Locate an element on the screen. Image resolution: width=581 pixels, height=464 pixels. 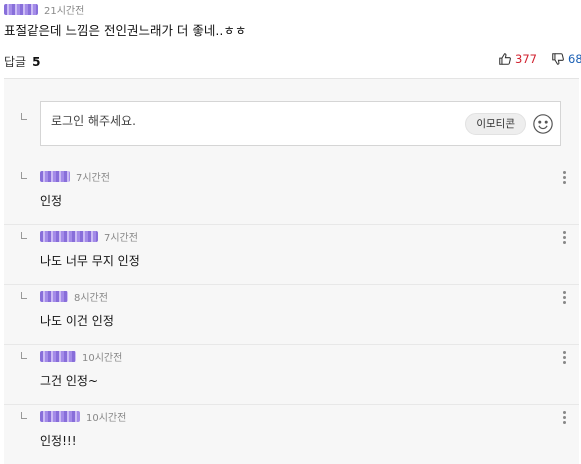
reply-item: 7시간전 인정 is located at coordinates (291, 195).